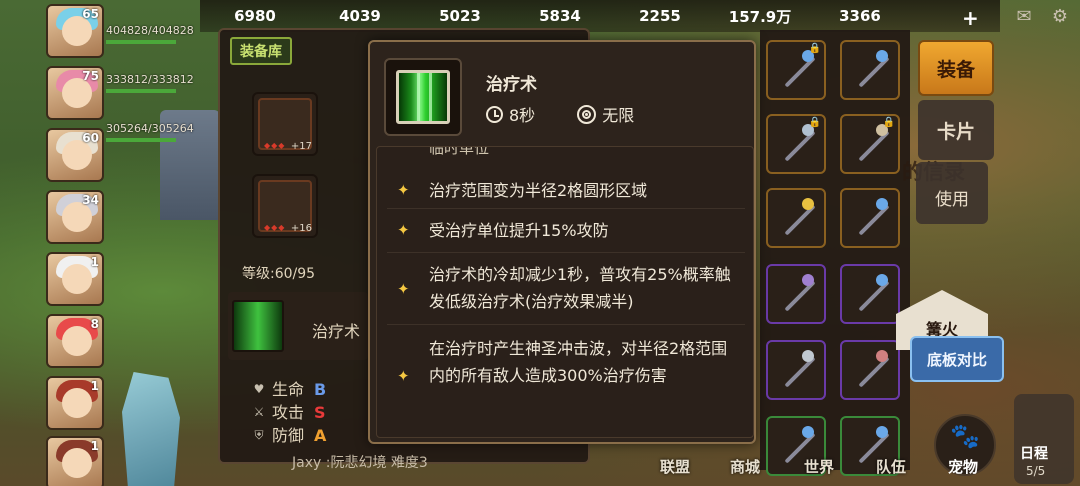  Describe the element at coordinates (75, 31) in the screenshot. I see `hero-portrait: 65` at that location.